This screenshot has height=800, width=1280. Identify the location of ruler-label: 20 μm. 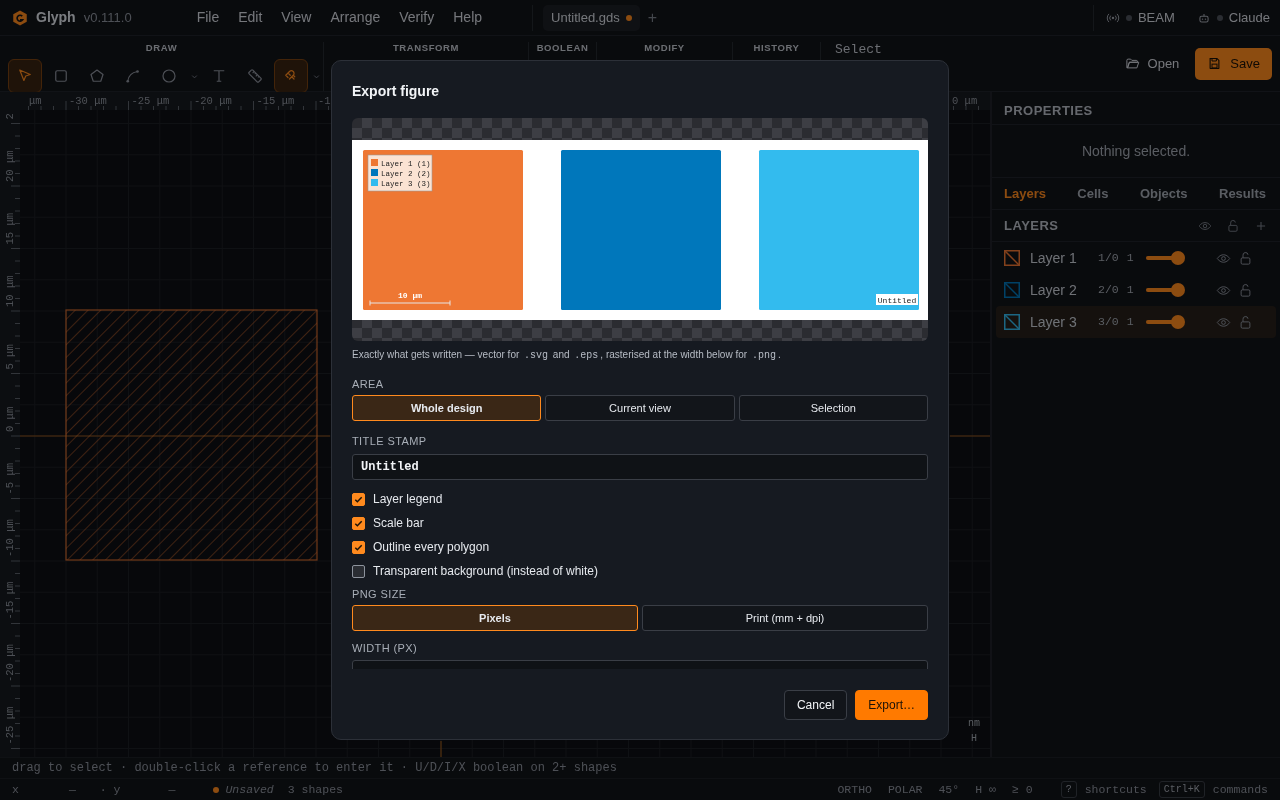
(10, 166).